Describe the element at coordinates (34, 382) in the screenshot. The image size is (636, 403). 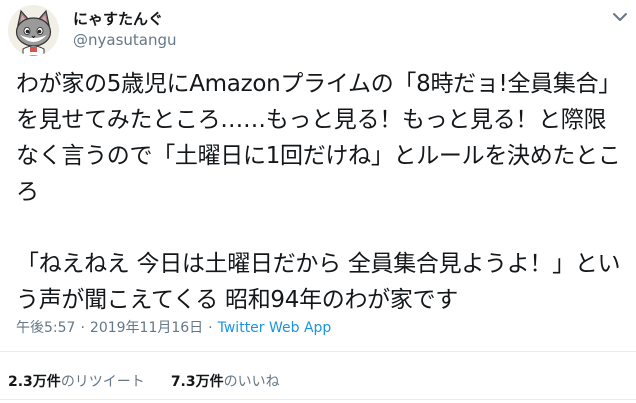
I see `retweets-count: 2.3万件` at that location.